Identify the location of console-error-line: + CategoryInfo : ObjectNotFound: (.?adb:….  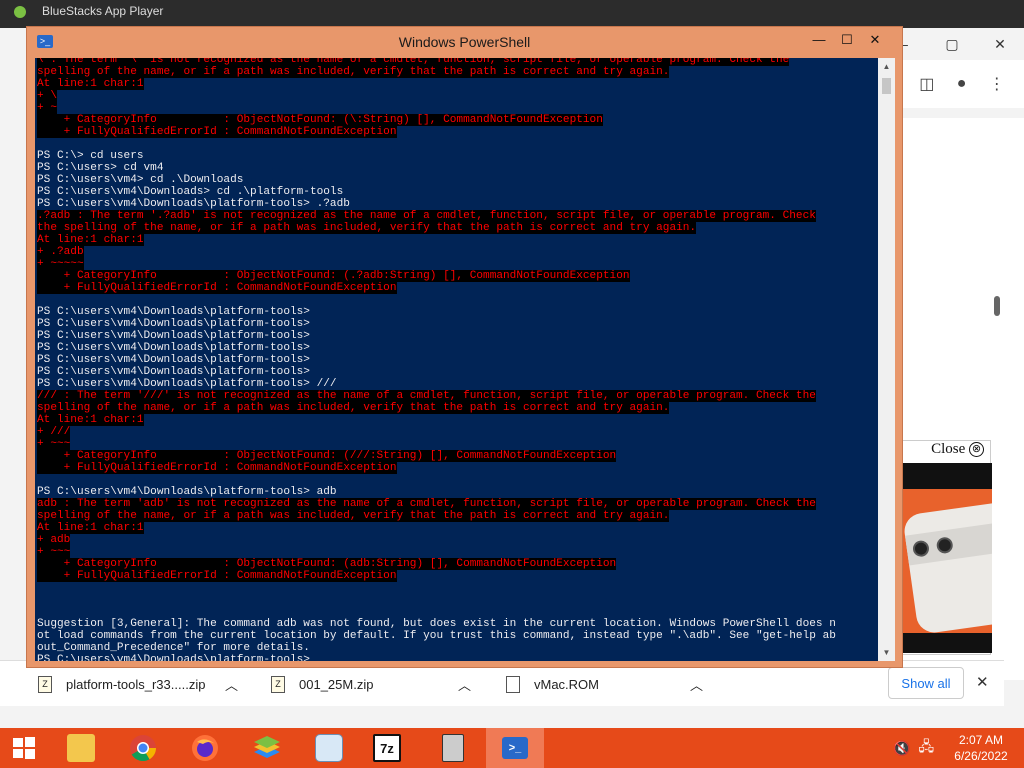
(457, 276).